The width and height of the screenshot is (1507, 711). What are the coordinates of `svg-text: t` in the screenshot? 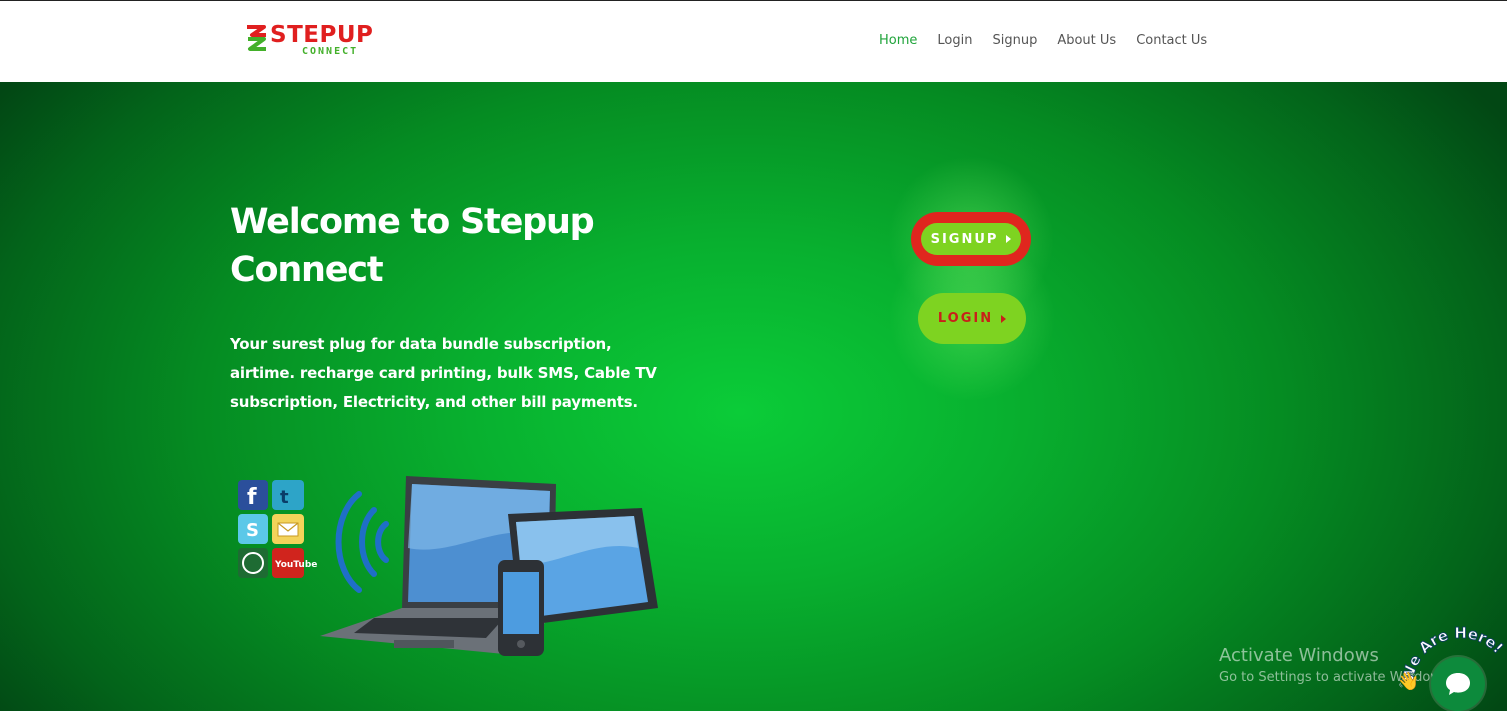 It's located at (284, 497).